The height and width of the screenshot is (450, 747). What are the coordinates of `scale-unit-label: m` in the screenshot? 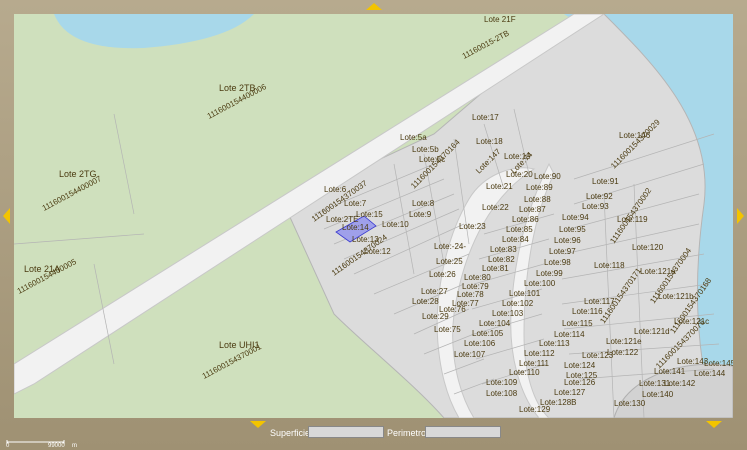 It's located at (74, 446).